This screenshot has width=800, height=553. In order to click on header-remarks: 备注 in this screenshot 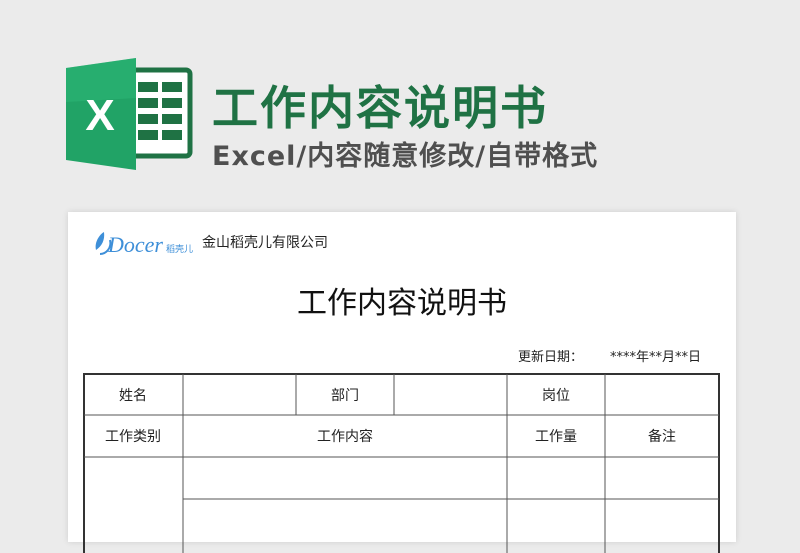, I will do `click(662, 437)`.